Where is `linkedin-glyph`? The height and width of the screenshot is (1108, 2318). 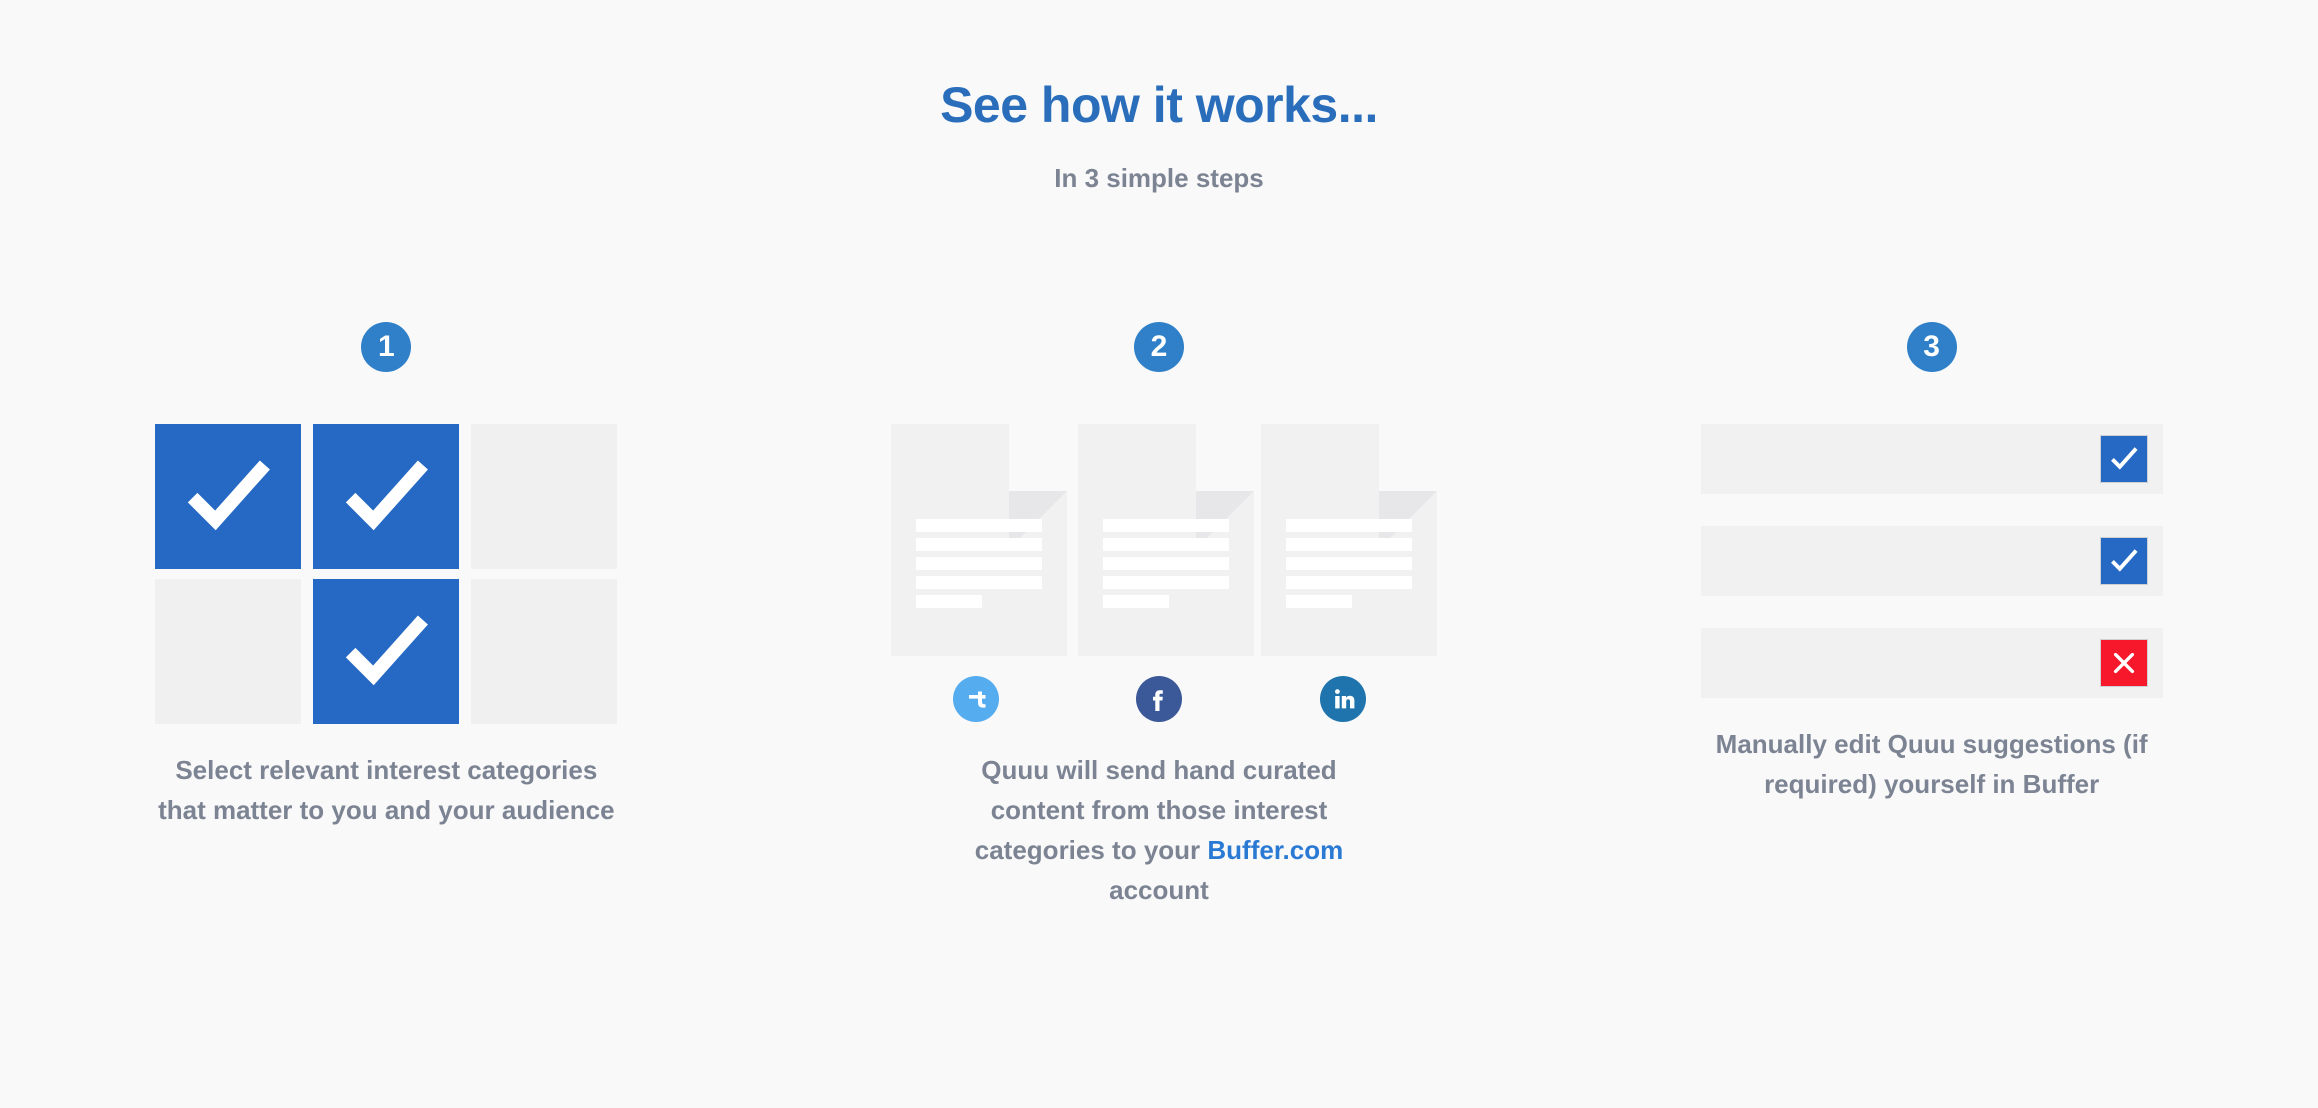
linkedin-glyph is located at coordinates (1344, 699).